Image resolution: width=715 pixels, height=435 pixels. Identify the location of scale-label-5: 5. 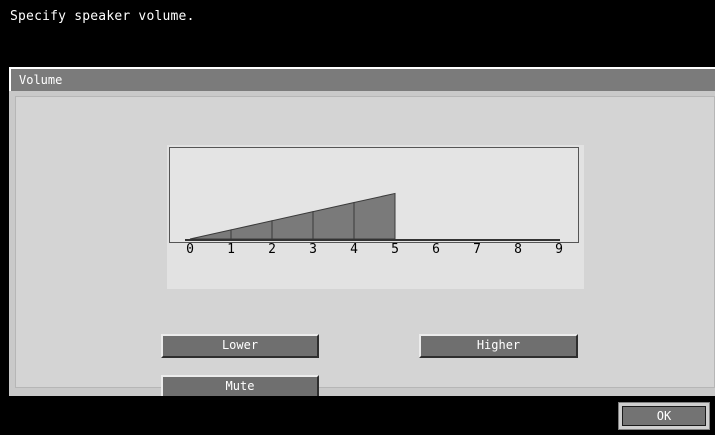
(395, 249).